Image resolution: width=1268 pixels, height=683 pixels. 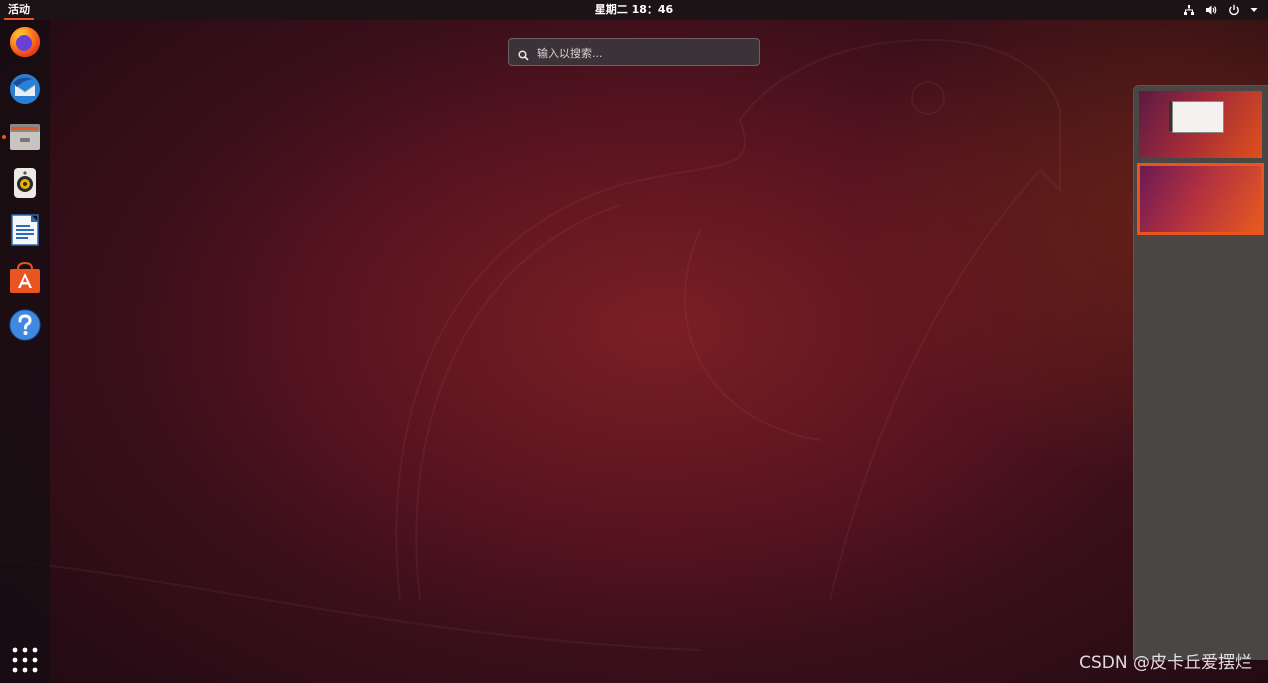 I want to click on workspace-thumbnail-2-active, so click(x=1200, y=199).